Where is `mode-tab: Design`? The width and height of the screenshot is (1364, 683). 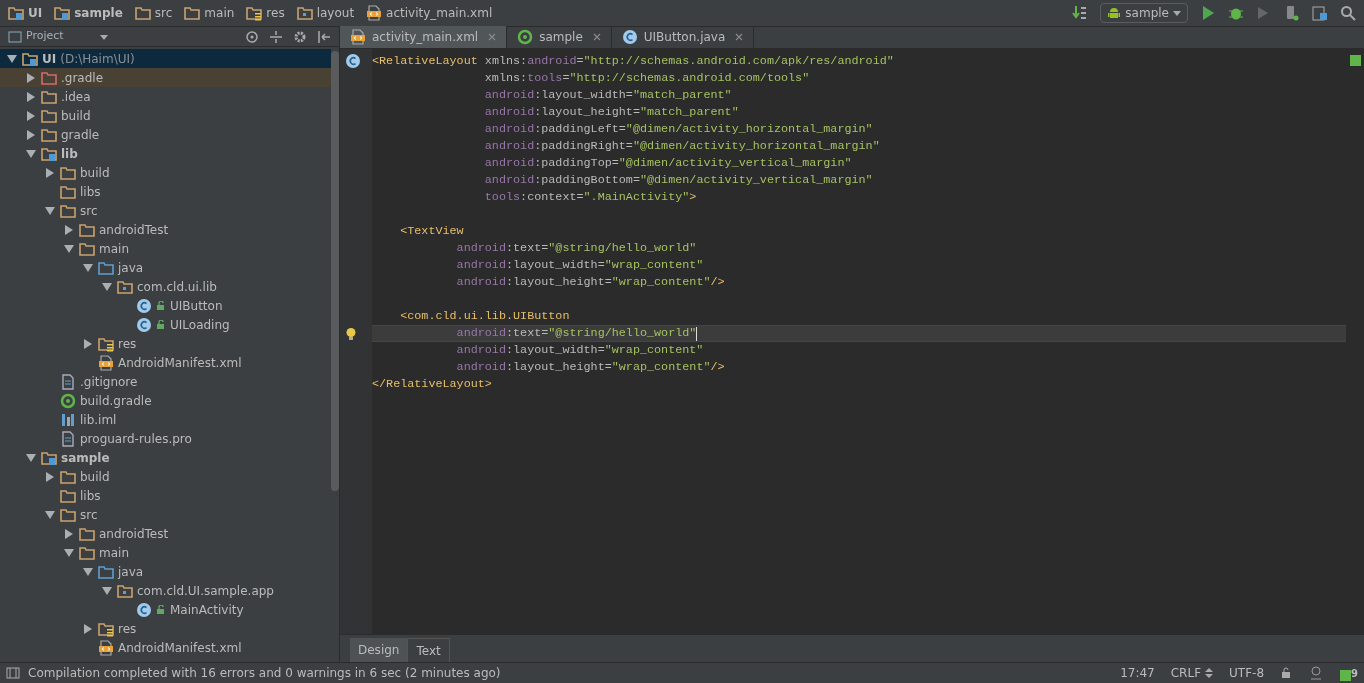
mode-tab: Design is located at coordinates (379, 650).